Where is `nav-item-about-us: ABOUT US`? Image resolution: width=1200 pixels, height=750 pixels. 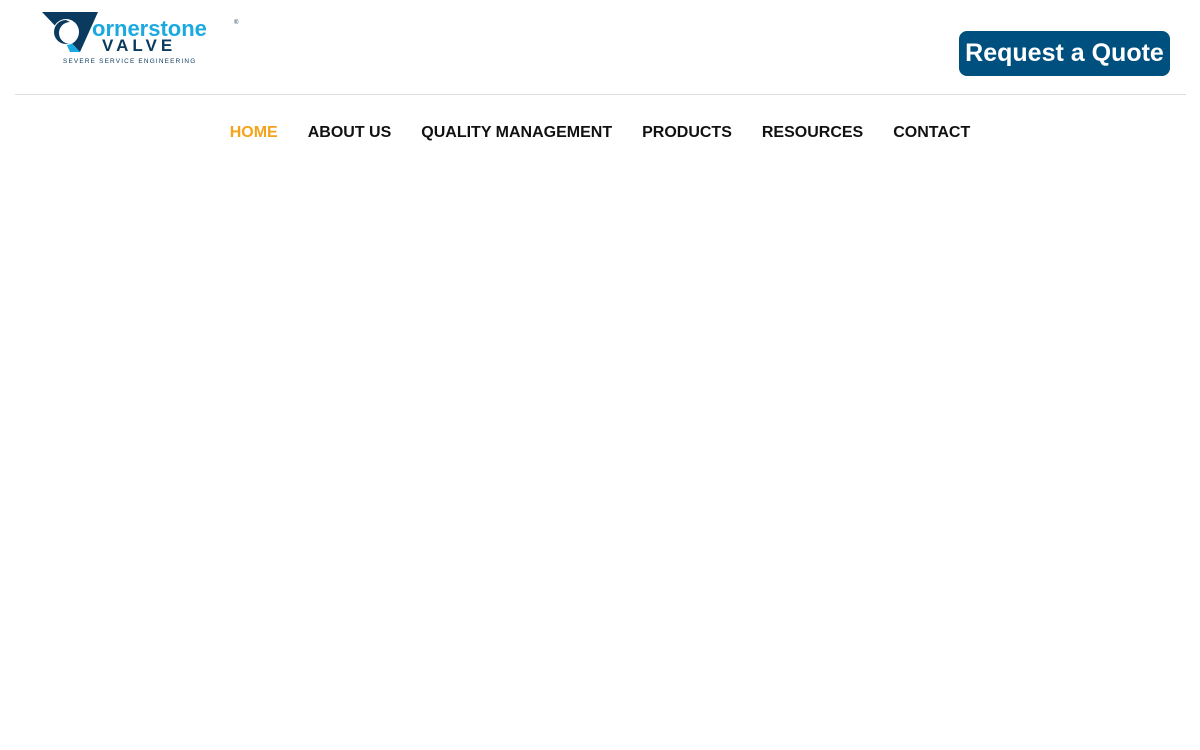
nav-item-about-us: ABOUT US is located at coordinates (350, 133).